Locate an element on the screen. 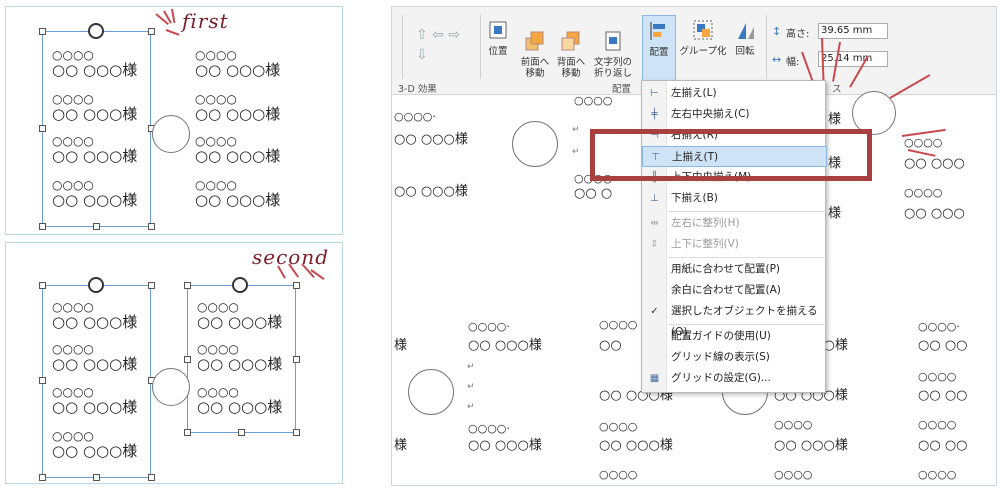 This screenshot has width=1000, height=490. distribute-vertical-icon: ⇕ is located at coordinates (654, 244).